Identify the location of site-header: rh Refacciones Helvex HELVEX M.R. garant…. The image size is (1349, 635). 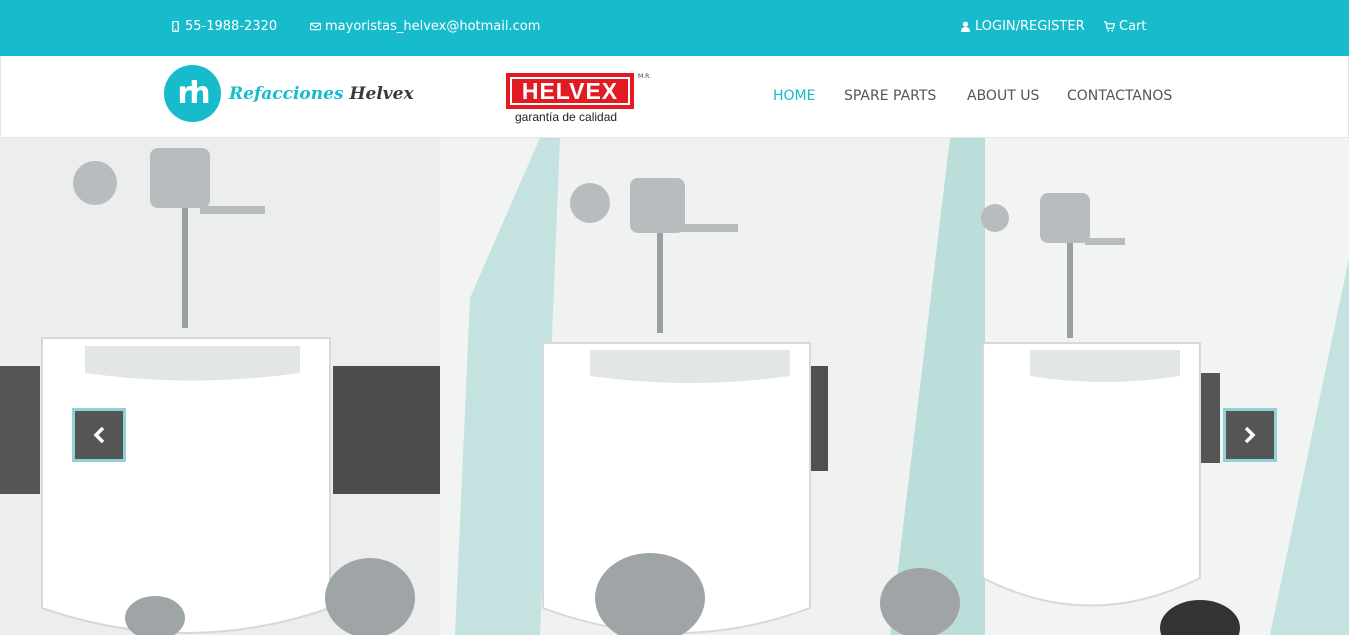
(674, 97).